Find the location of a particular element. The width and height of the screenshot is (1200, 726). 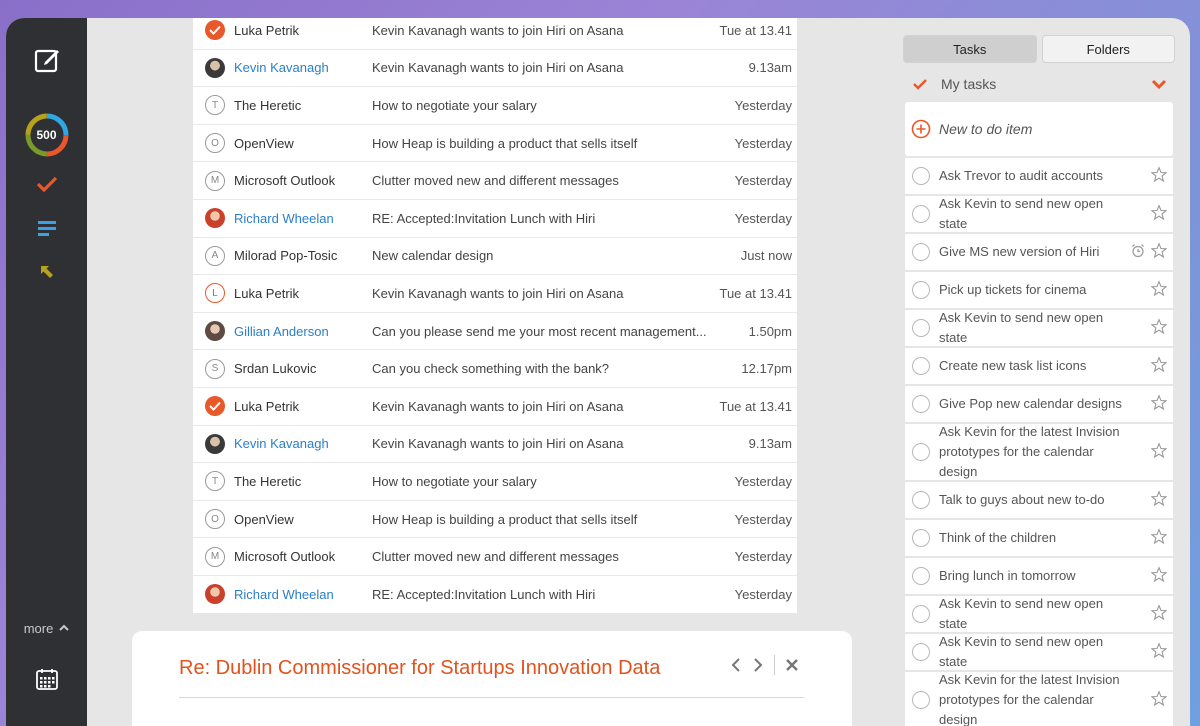

more-button: more is located at coordinates (46, 628).